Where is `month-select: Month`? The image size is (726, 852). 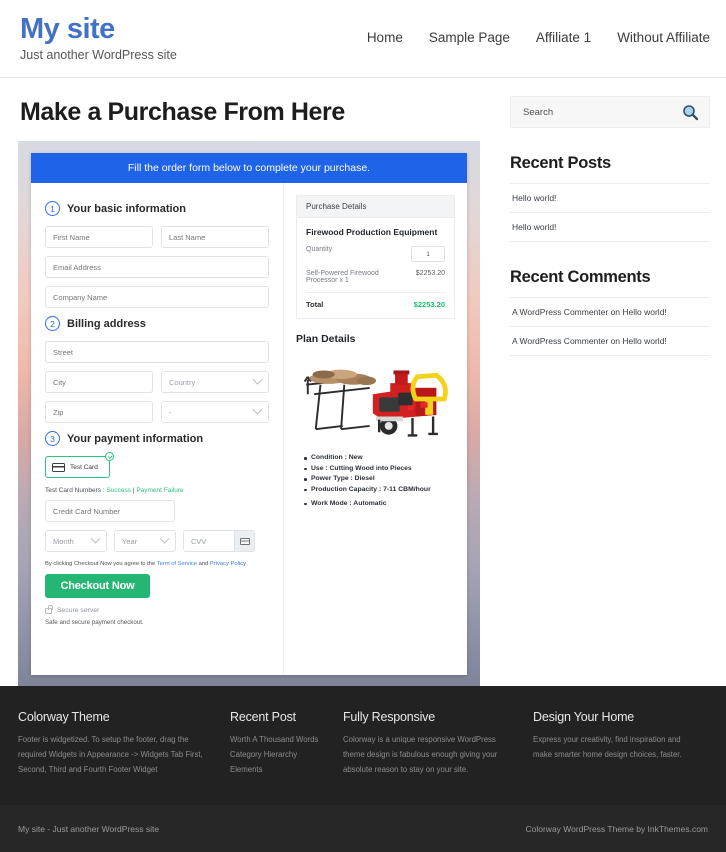 month-select: Month is located at coordinates (76, 541).